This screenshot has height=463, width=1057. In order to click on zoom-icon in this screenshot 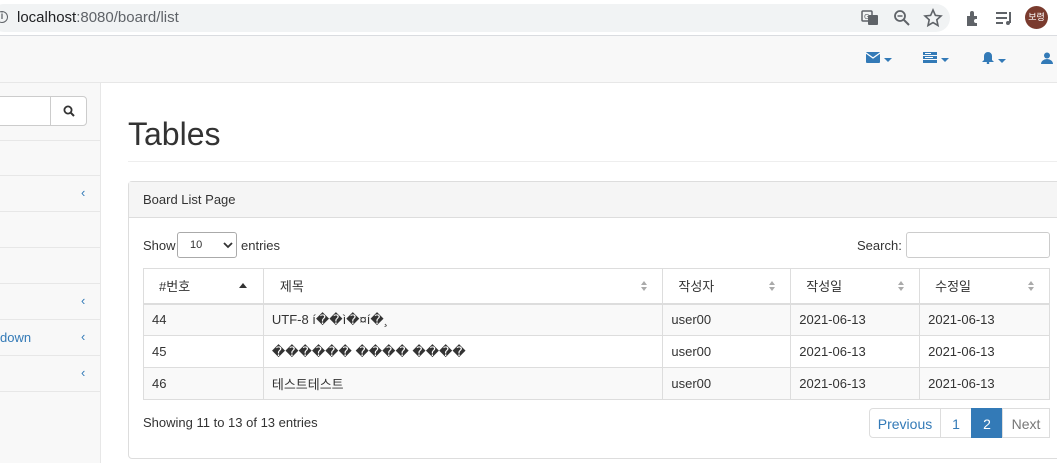, I will do `click(902, 18)`.